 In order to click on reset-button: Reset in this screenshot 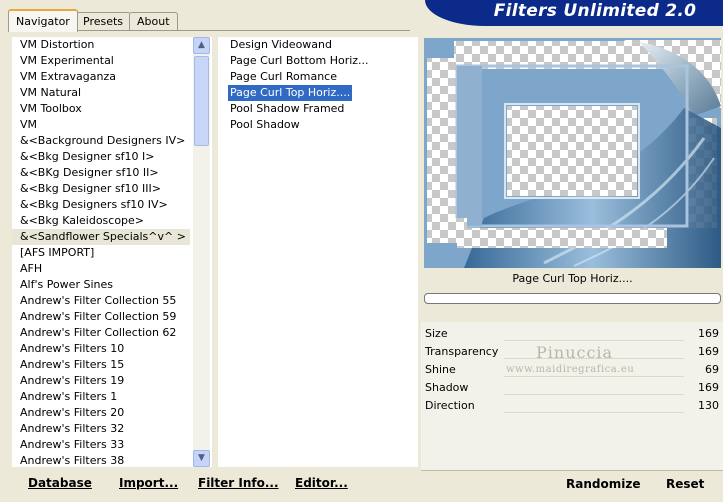, I will do `click(685, 484)`.